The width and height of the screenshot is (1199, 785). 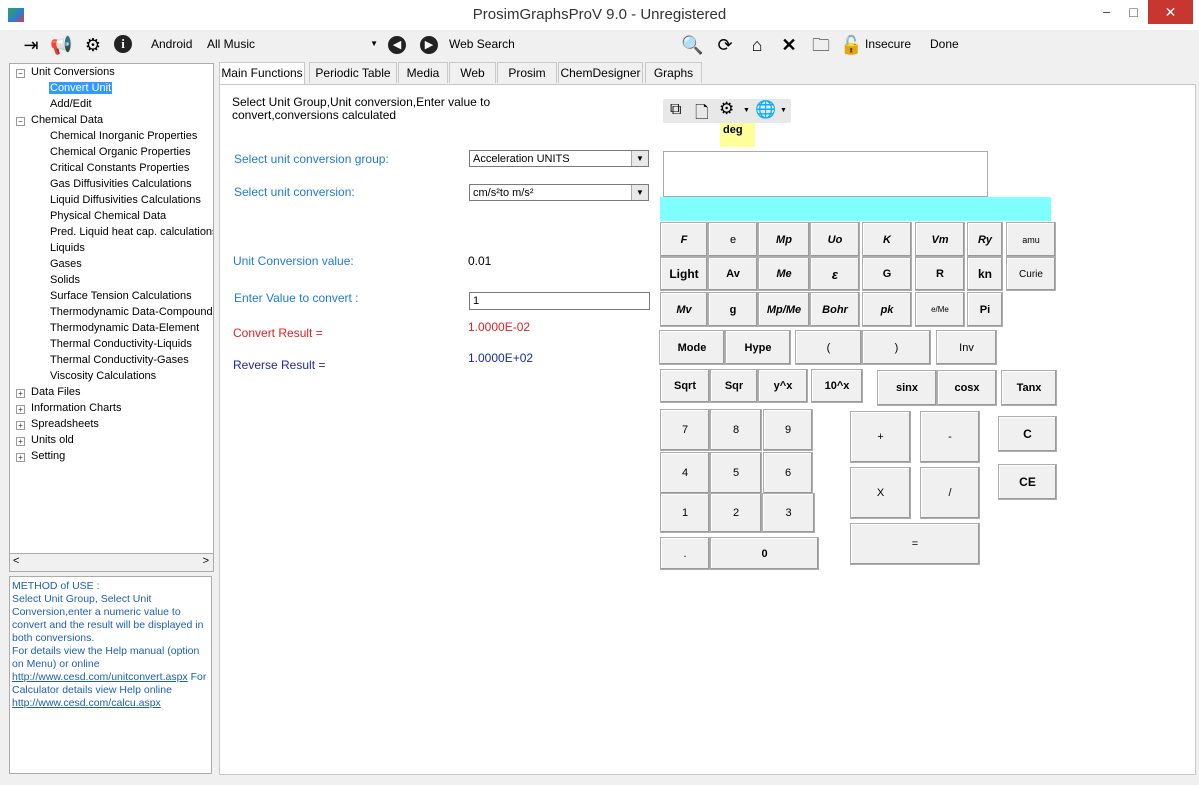 What do you see at coordinates (71, 104) in the screenshot?
I see `tree-item-add-edit: Add/Edit` at bounding box center [71, 104].